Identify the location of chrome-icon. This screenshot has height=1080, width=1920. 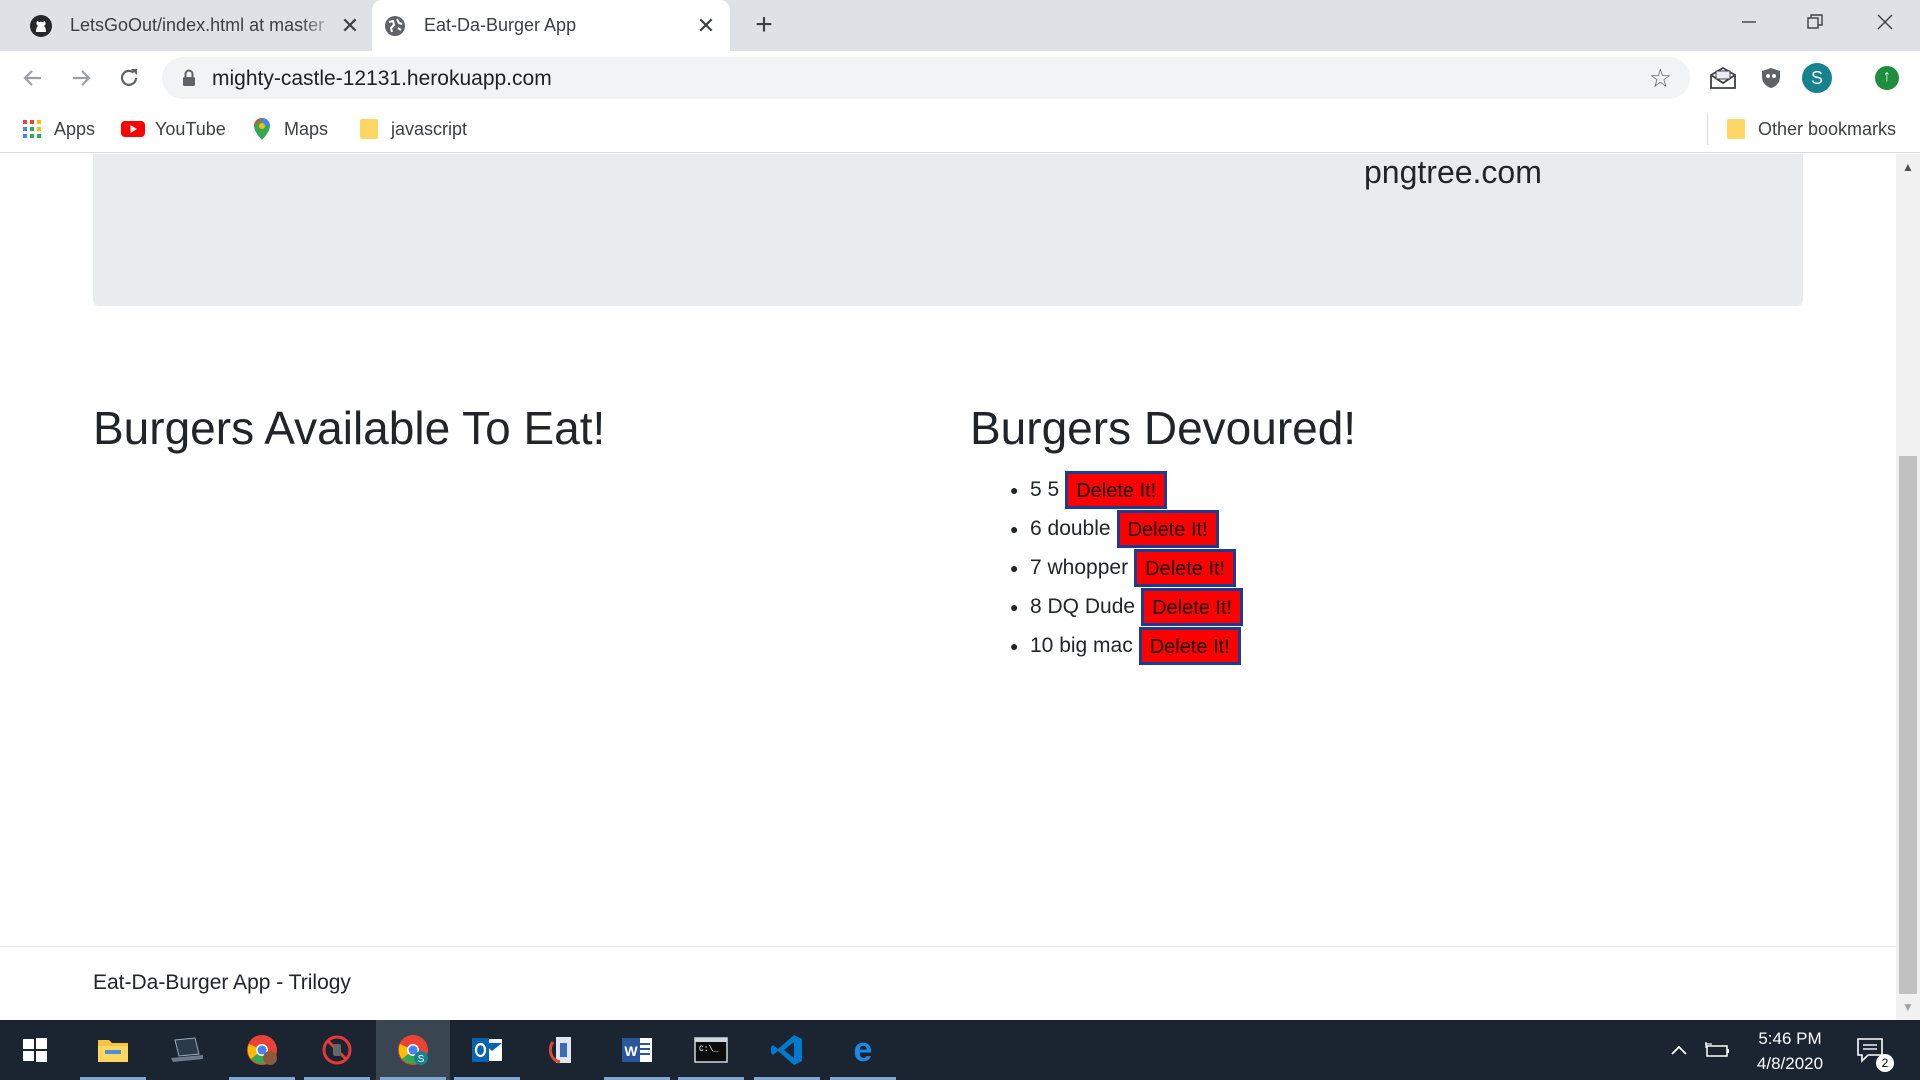
(262, 1050).